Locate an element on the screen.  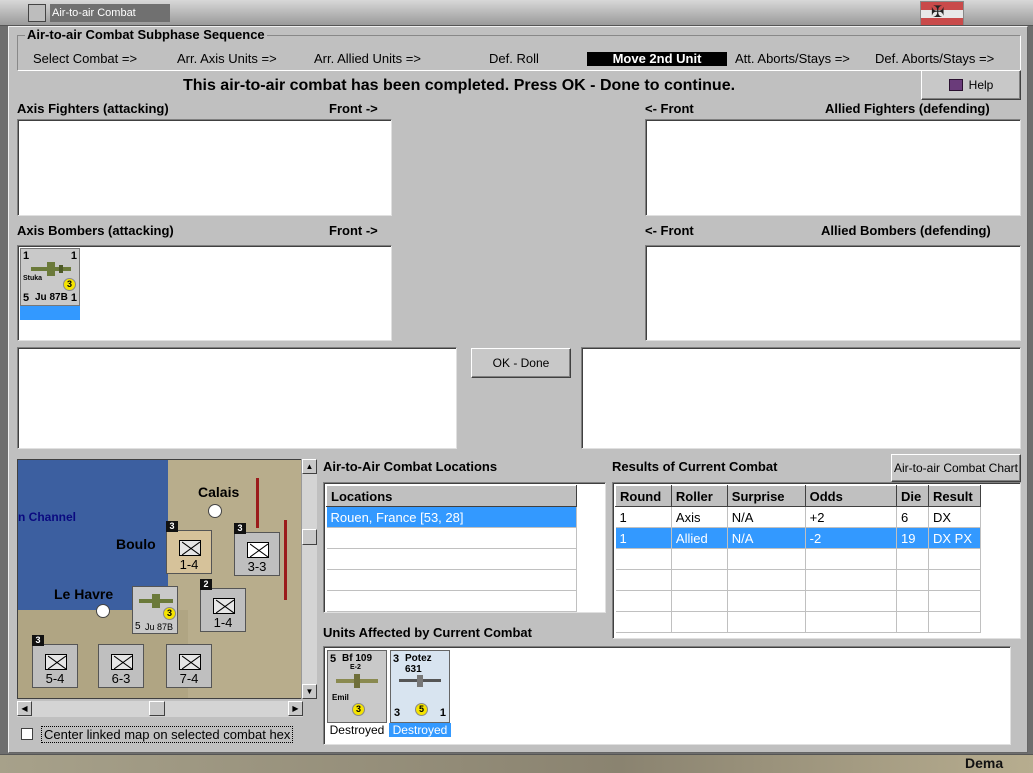
map-horizontal-scrollbar: ◀ ▶ is located at coordinates (160, 709).